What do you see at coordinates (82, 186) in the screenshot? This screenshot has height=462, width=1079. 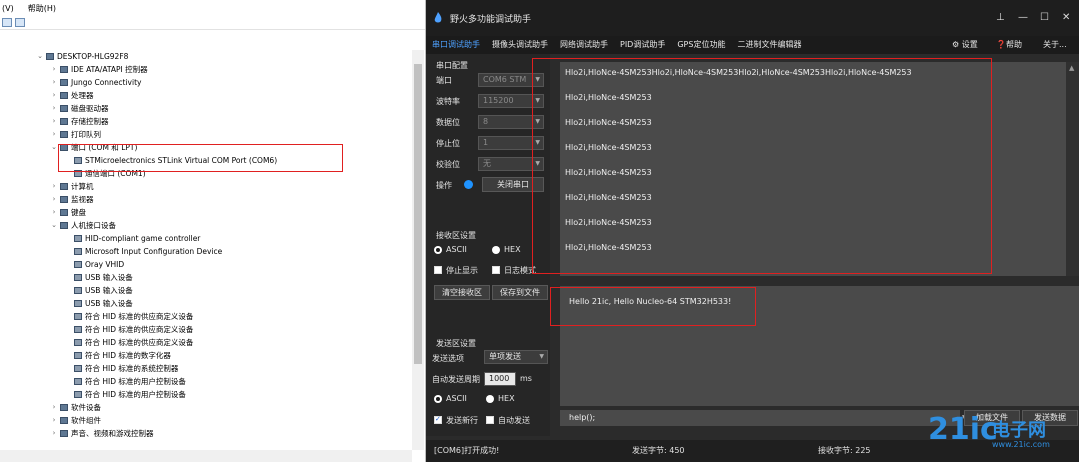 I see `tree-item-label: 计算机` at bounding box center [82, 186].